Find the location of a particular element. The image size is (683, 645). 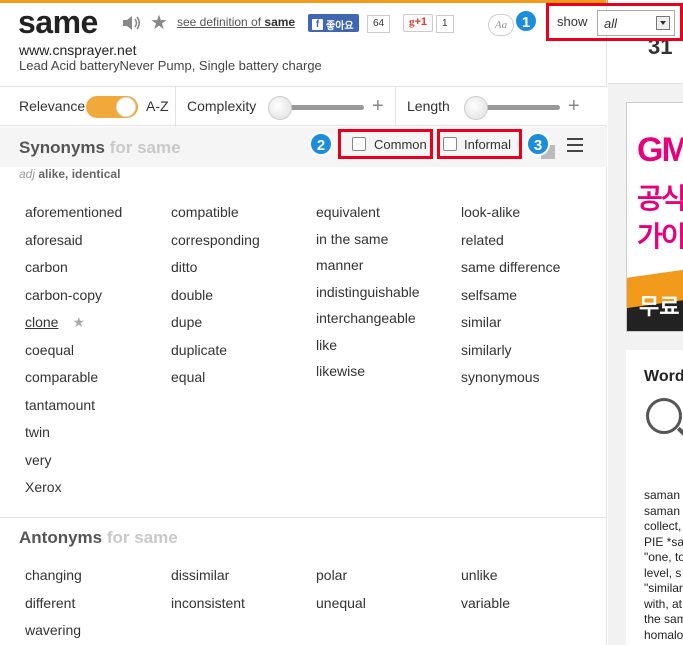

antonym-word: polar is located at coordinates (341, 580).